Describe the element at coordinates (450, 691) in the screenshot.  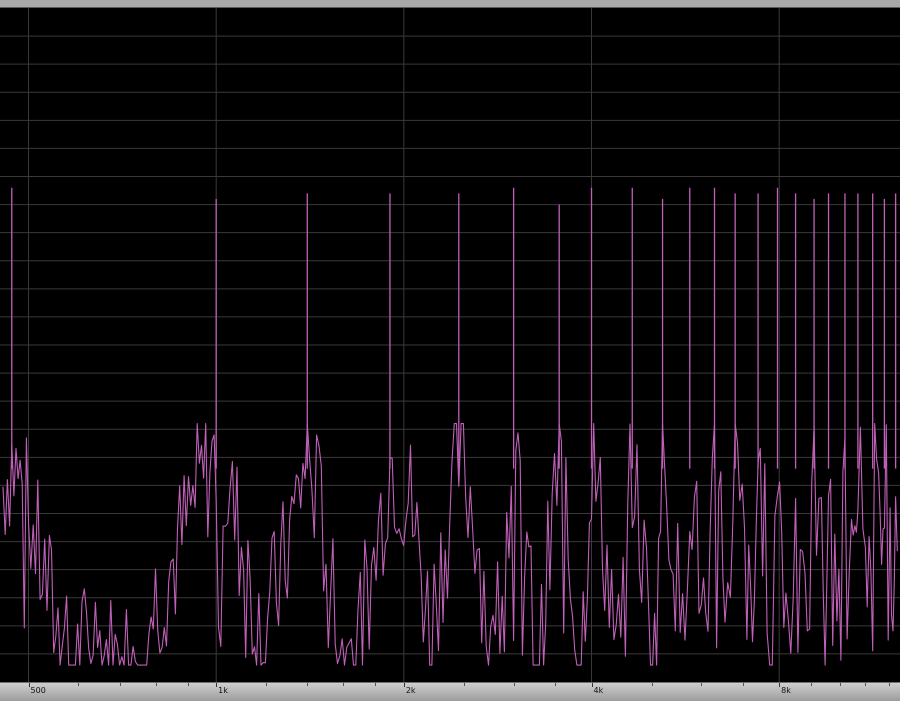
I see `frequency-axis: 500 1k 2k 4k 8k` at that location.